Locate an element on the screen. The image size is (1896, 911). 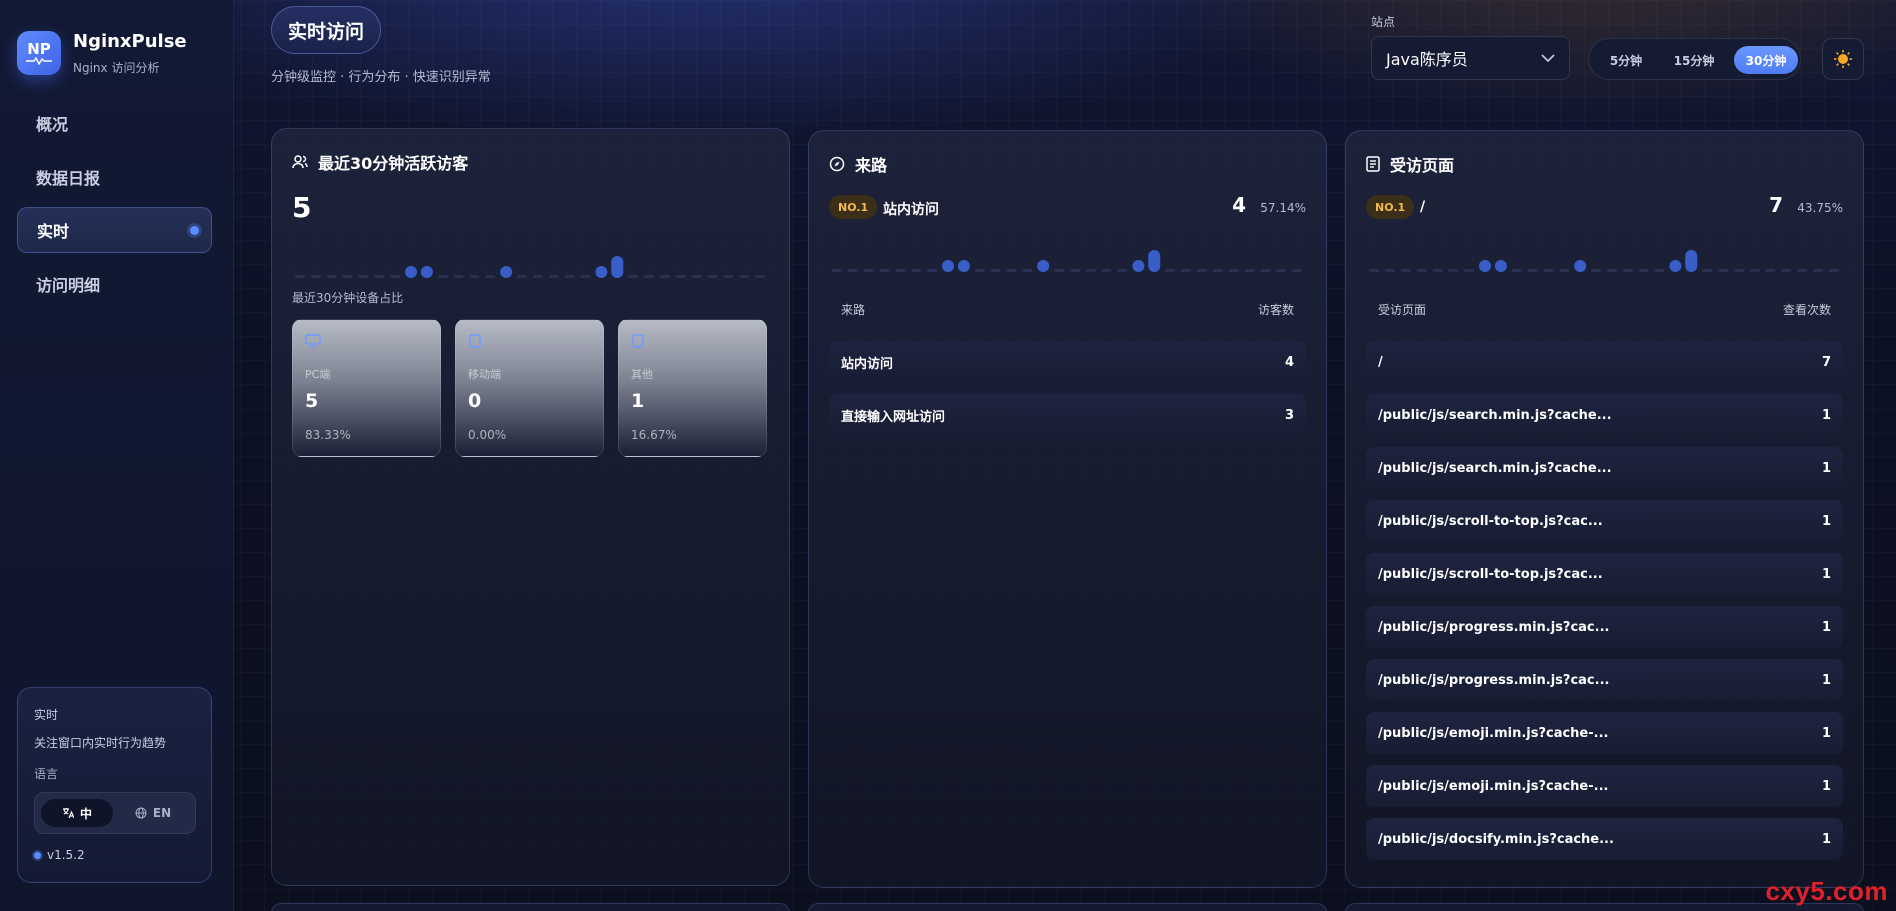
time-range-selector: 5分钟 15分钟 30分钟 is located at coordinates (1694, 59).